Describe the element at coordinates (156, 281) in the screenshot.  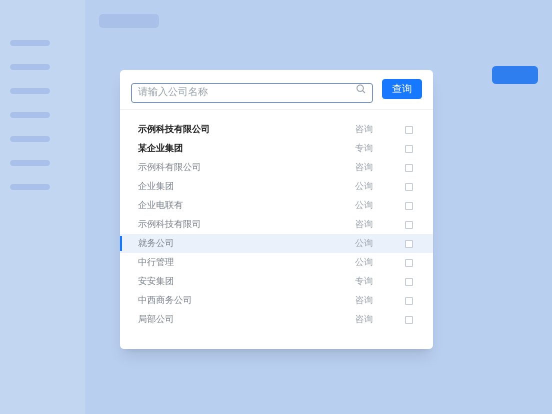
I see `company-name: 安安集团` at that location.